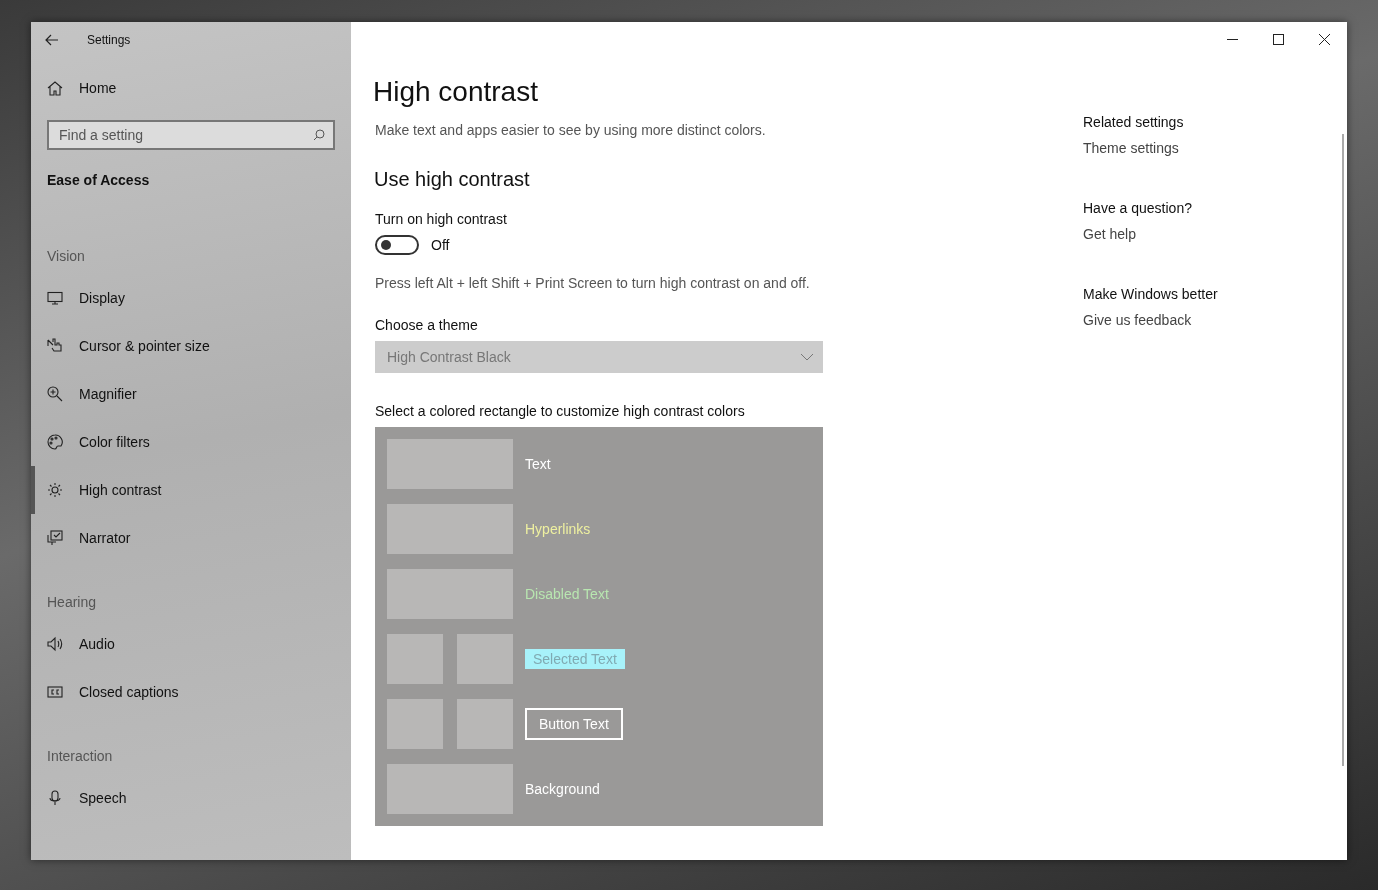 This screenshot has height=890, width=1378. Describe the element at coordinates (426, 325) in the screenshot. I see `theme-label: Choose a theme` at that location.